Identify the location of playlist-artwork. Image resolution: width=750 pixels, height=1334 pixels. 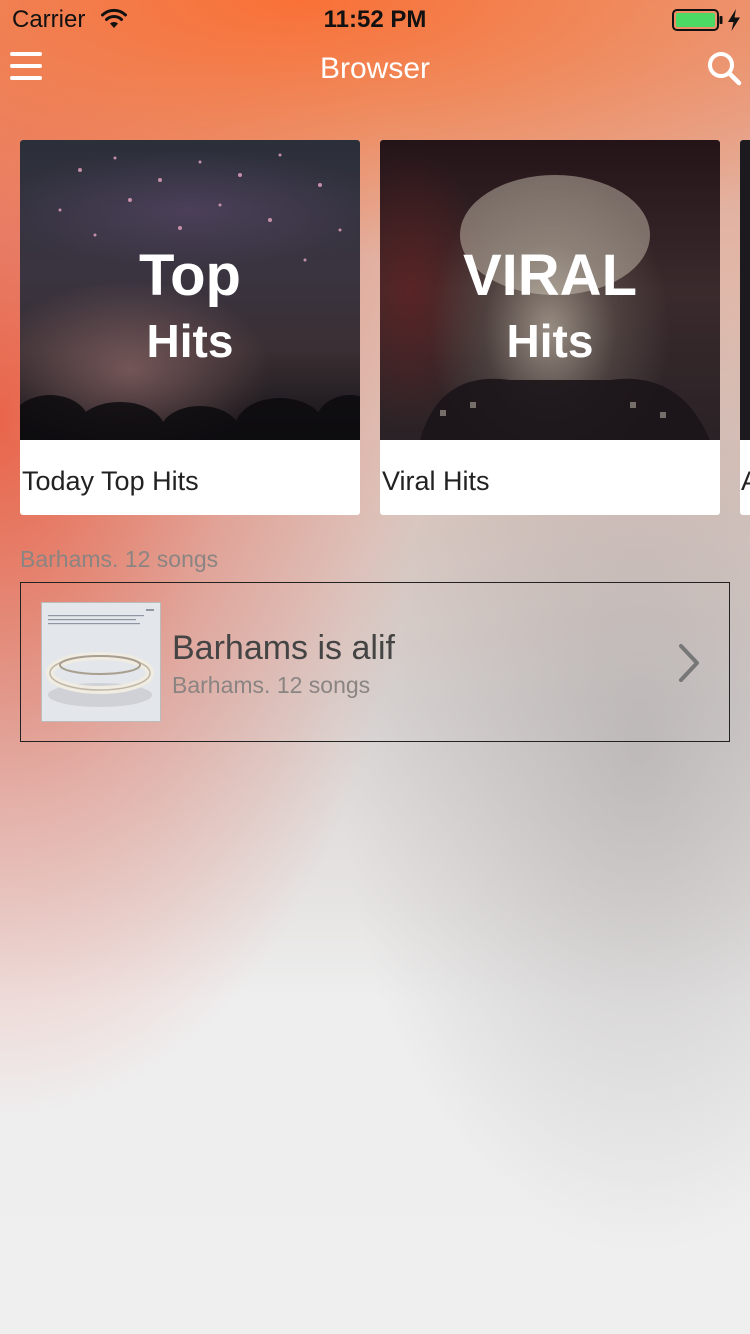
(745, 290).